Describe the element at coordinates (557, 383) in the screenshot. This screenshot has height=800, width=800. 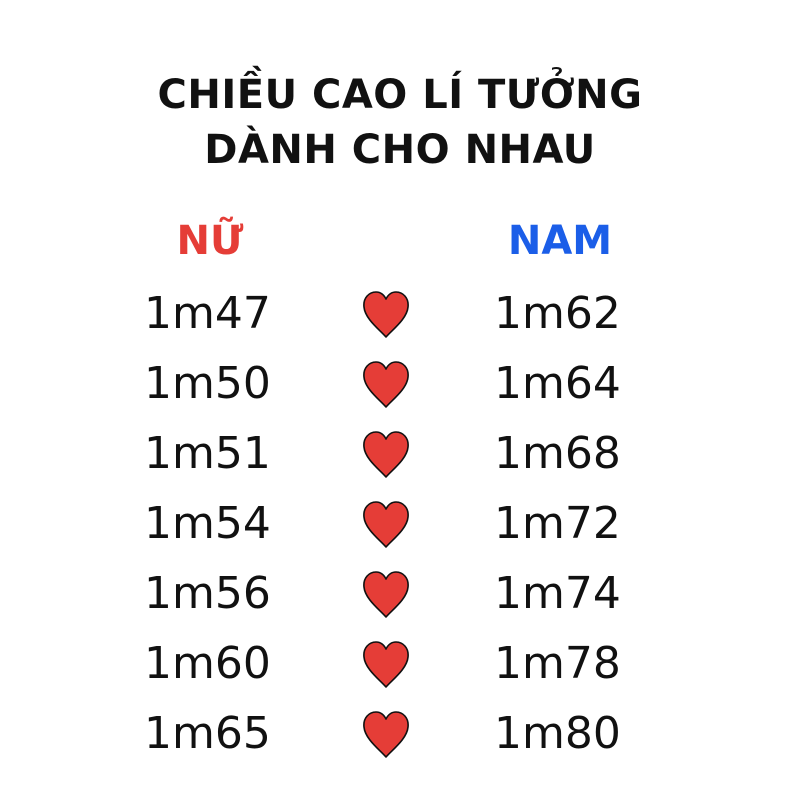
I see `male-height: 1m64` at that location.